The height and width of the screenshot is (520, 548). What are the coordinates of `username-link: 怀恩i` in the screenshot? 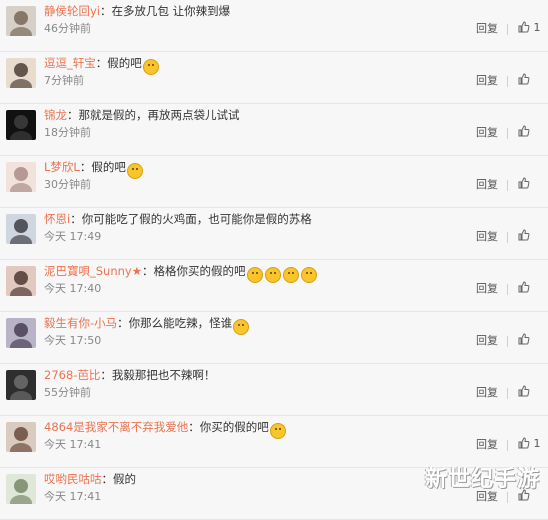 It's located at (57, 219).